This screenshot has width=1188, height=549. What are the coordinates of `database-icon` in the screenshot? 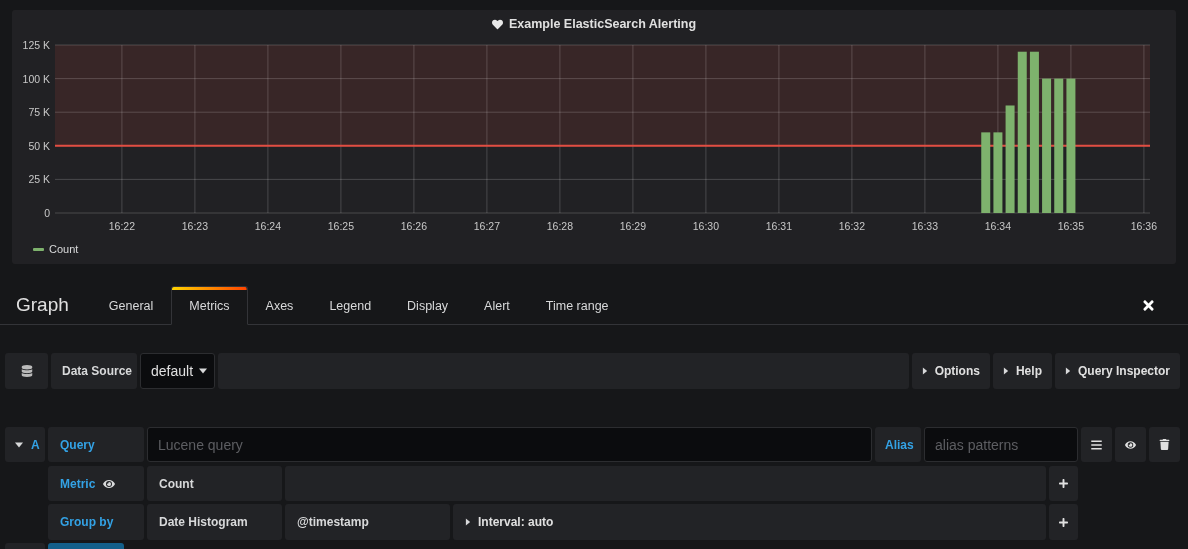 It's located at (26, 371).